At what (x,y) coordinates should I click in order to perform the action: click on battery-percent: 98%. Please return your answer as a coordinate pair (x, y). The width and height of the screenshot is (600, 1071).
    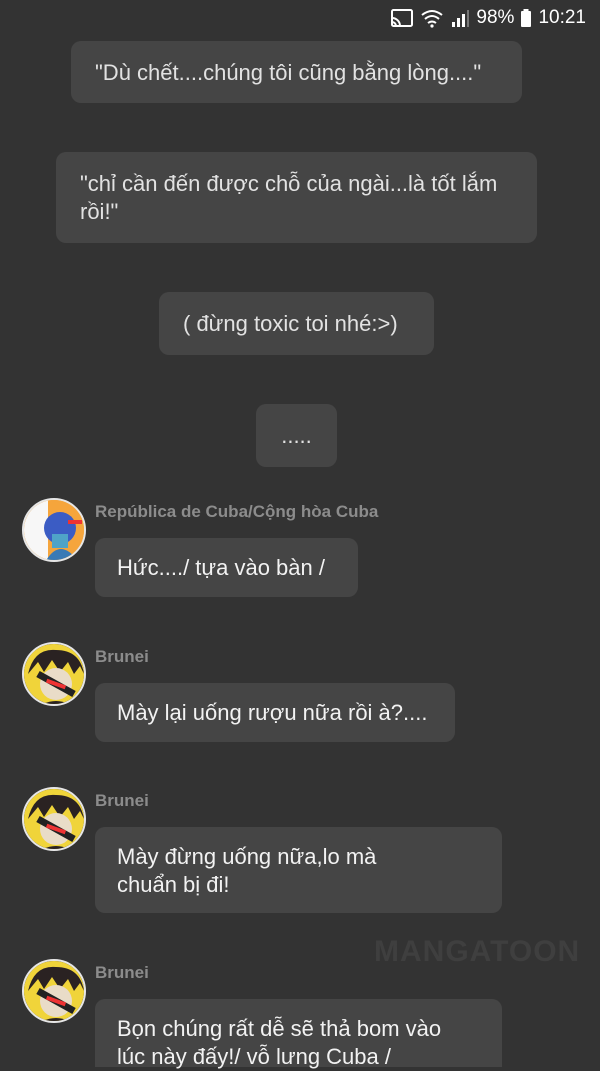
    Looking at the image, I should click on (495, 17).